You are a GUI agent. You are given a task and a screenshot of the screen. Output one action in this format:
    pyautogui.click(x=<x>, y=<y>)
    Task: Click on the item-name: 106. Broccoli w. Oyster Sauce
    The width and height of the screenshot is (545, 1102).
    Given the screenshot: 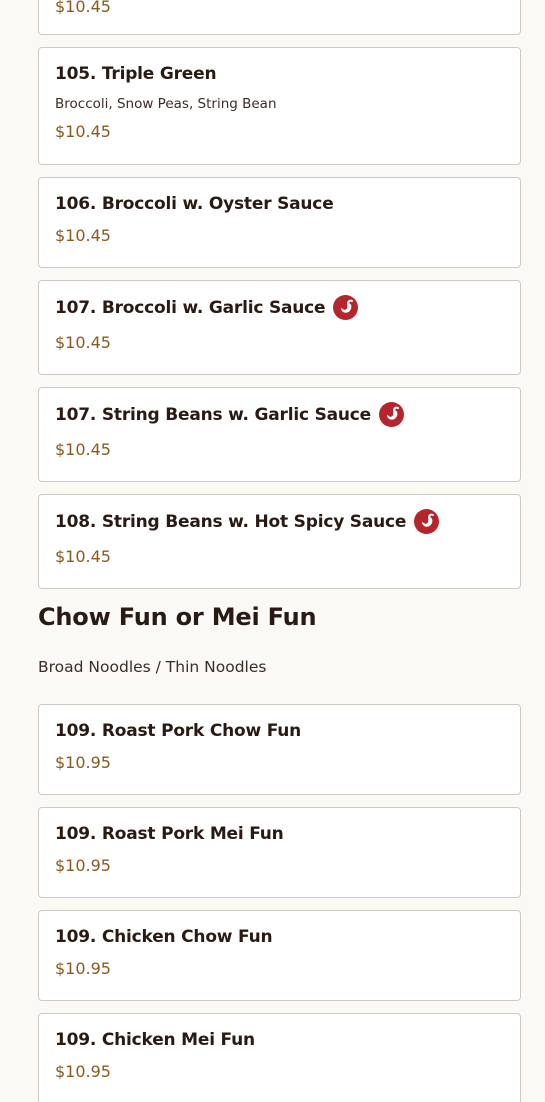 What is the action you would take?
    pyautogui.click(x=194, y=204)
    